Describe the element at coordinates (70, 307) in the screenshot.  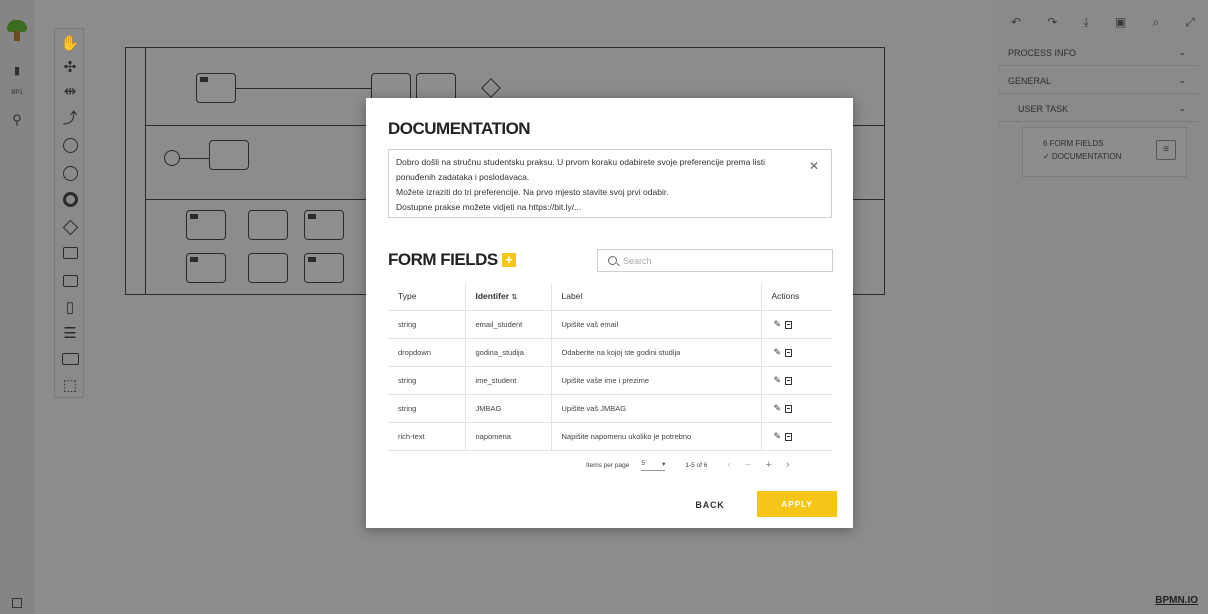
I see `data-object-icon: ▯` at that location.